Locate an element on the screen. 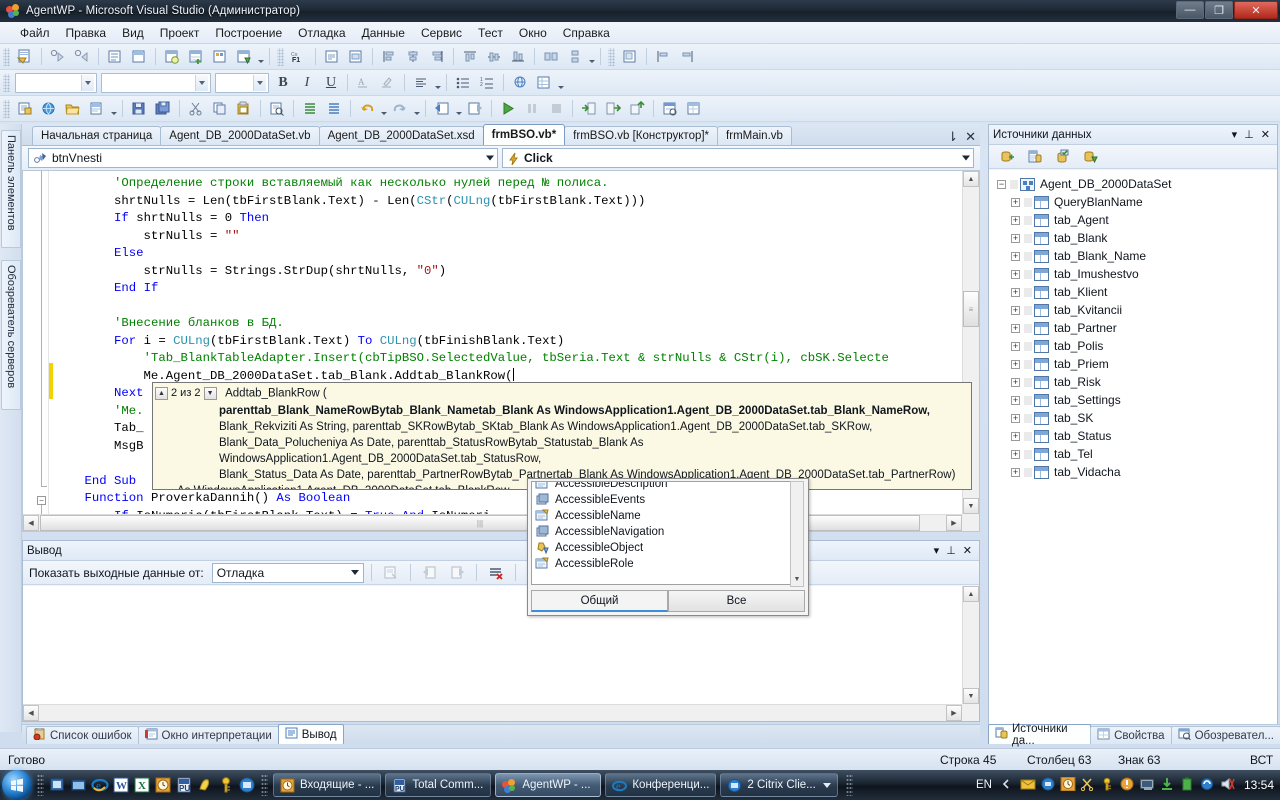  output-text-area: ▲ ▼ ◀ ▶ is located at coordinates (501, 653).